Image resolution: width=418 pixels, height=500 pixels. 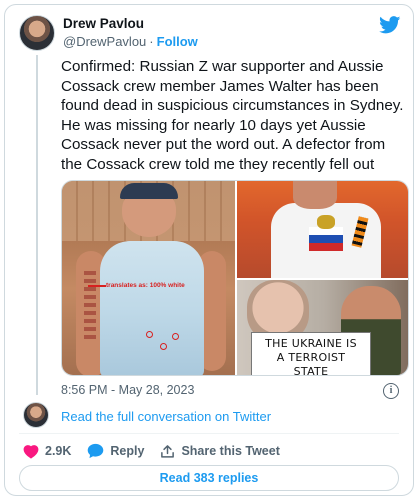 What do you see at coordinates (209, 433) in the screenshot?
I see `divider` at bounding box center [209, 433].